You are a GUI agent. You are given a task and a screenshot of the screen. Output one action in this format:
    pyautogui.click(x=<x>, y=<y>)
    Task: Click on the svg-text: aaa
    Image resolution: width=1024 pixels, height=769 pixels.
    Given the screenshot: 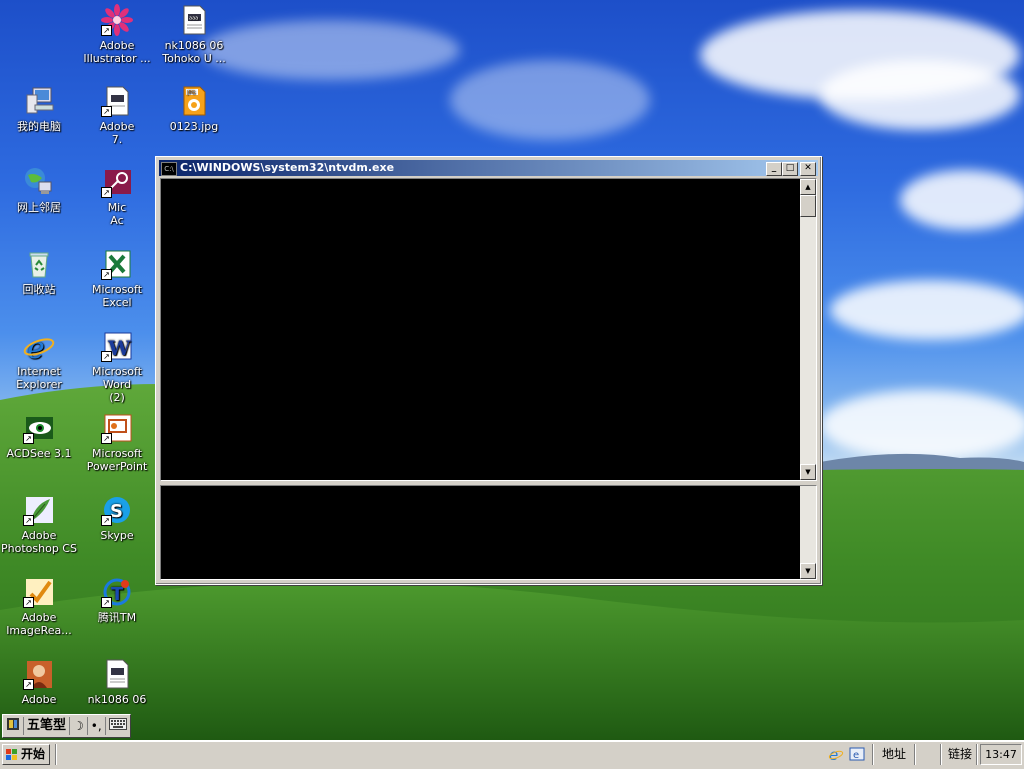 What is the action you would take?
    pyautogui.click(x=193, y=19)
    